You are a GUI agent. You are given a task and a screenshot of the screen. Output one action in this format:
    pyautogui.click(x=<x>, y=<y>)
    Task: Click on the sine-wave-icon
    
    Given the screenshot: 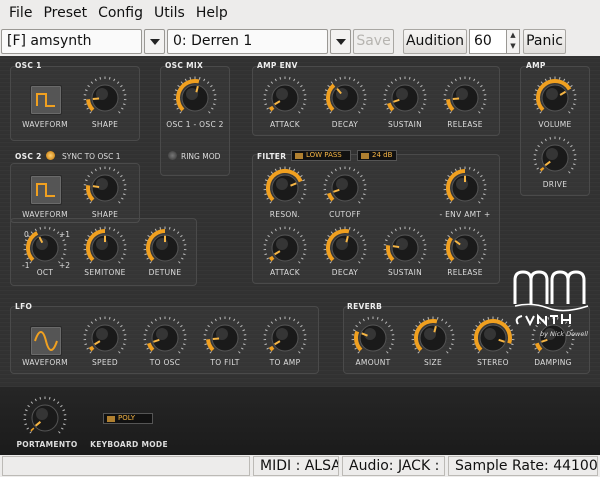 What is the action you would take?
    pyautogui.click(x=46, y=341)
    